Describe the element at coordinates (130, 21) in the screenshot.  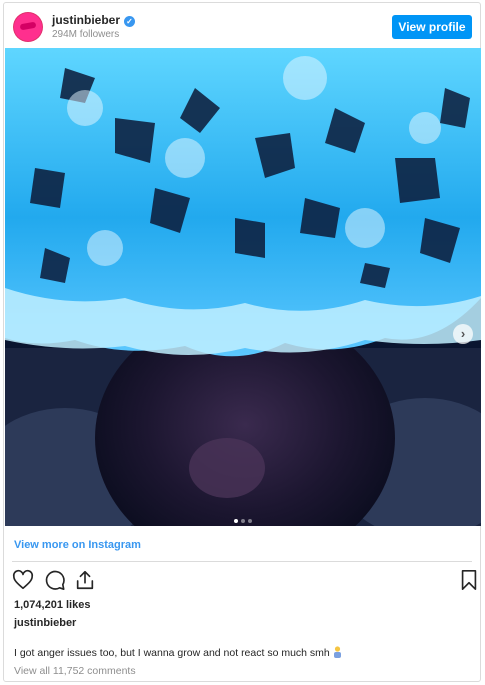
I see `verified-badge-icon: ✓` at that location.